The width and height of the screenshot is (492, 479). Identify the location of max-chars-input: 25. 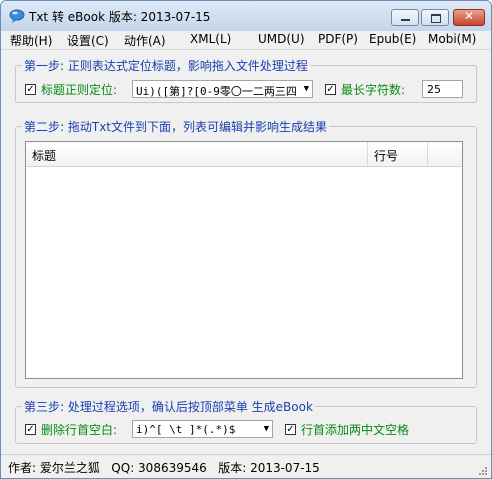
(442, 89).